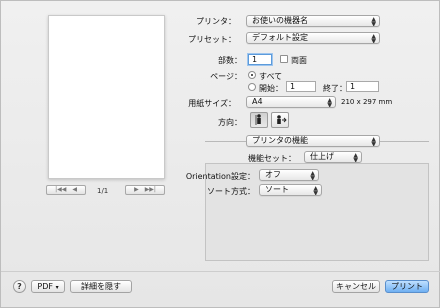 This screenshot has height=308, width=440. Describe the element at coordinates (255, 59) in the screenshot. I see `copies-value: 1` at that location.